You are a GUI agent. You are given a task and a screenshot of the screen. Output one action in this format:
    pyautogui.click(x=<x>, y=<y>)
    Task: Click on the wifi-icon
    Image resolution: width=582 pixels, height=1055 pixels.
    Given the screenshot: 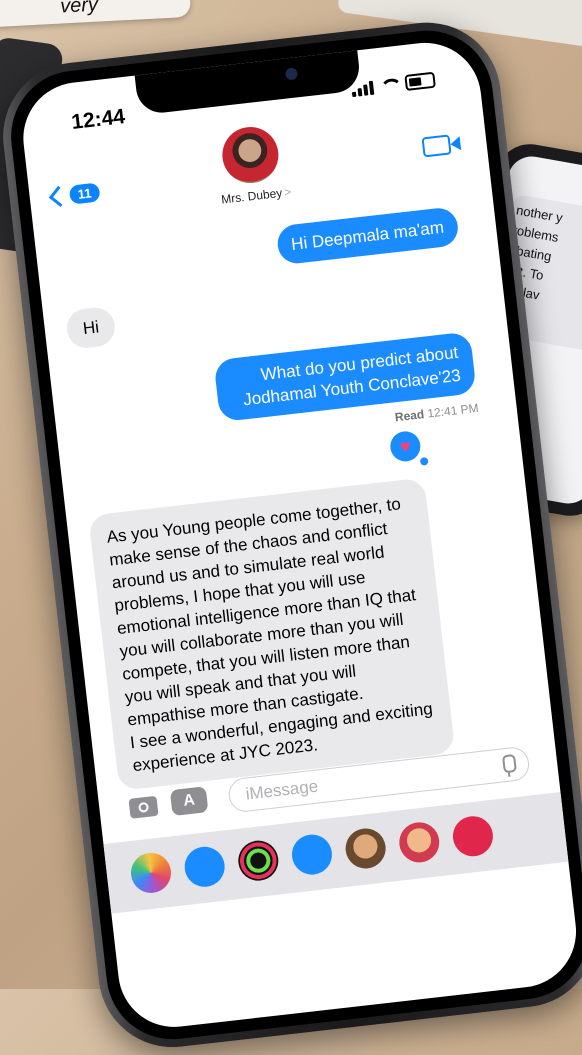 What is the action you would take?
    pyautogui.click(x=389, y=86)
    